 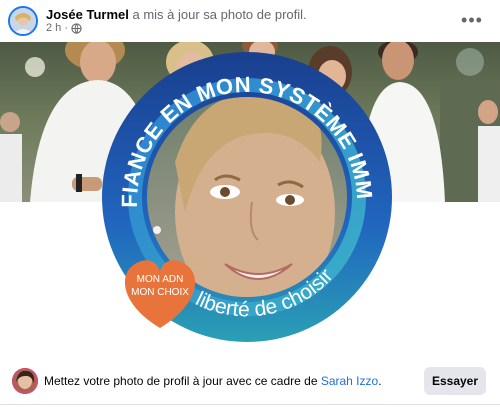 I want to click on post-meta: 2 h ·, so click(x=64, y=28).